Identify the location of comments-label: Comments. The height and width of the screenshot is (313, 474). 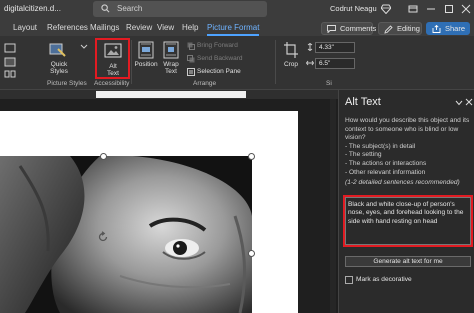
(358, 28).